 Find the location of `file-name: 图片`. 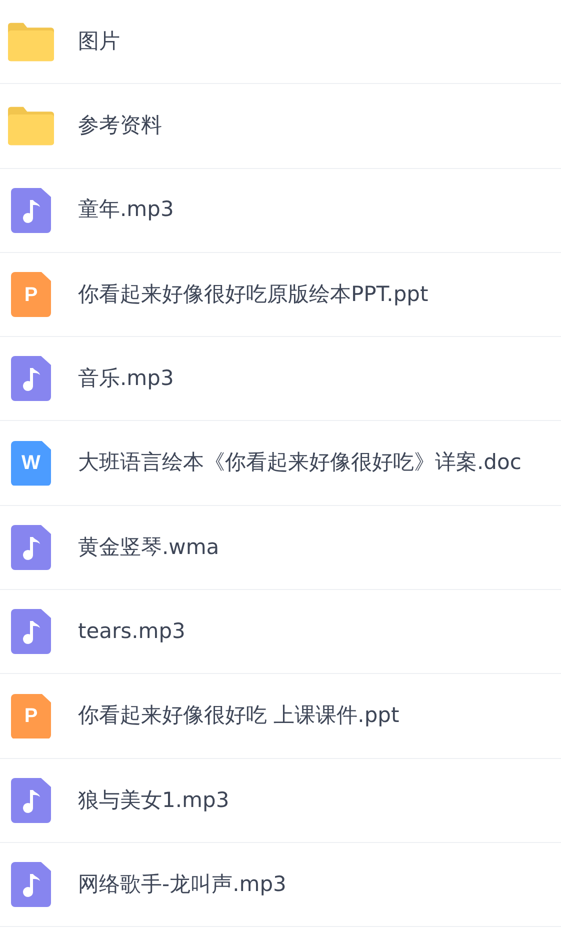

file-name: 图片 is located at coordinates (99, 42).